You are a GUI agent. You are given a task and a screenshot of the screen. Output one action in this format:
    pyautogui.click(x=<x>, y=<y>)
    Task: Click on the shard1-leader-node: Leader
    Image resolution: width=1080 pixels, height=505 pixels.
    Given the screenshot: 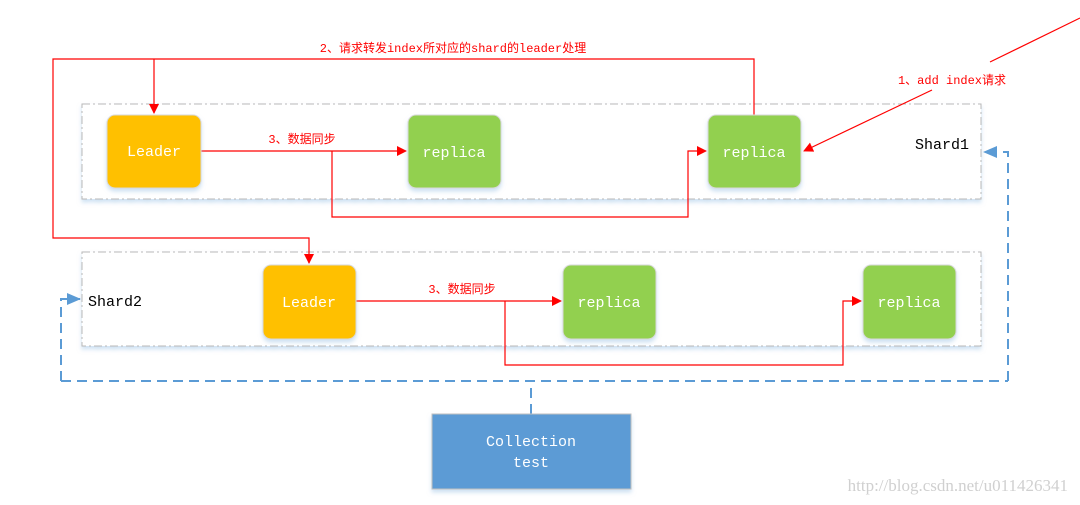 What is the action you would take?
    pyautogui.click(x=154, y=151)
    